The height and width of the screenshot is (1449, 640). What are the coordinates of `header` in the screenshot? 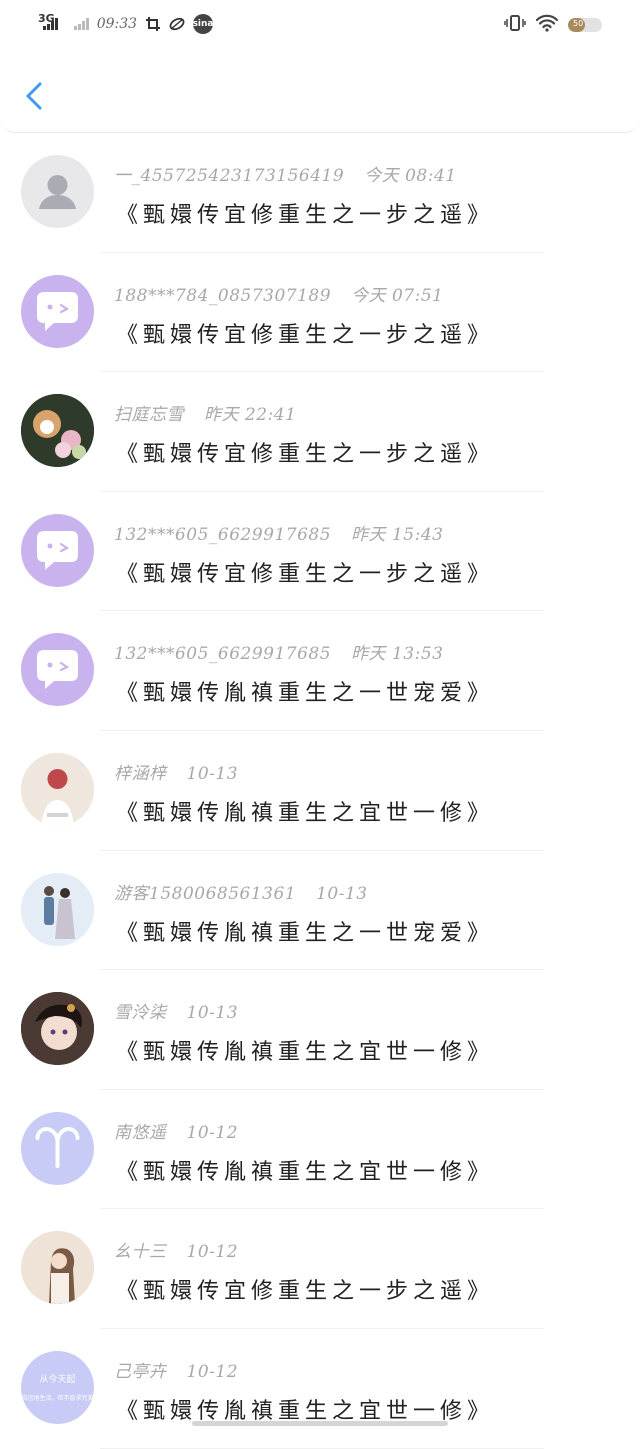 It's located at (320, 91).